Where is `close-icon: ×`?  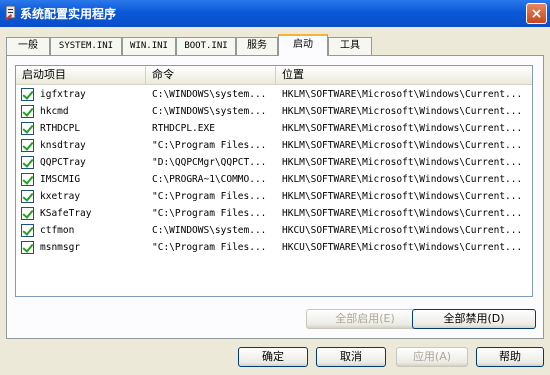
close-icon: × is located at coordinates (536, 14).